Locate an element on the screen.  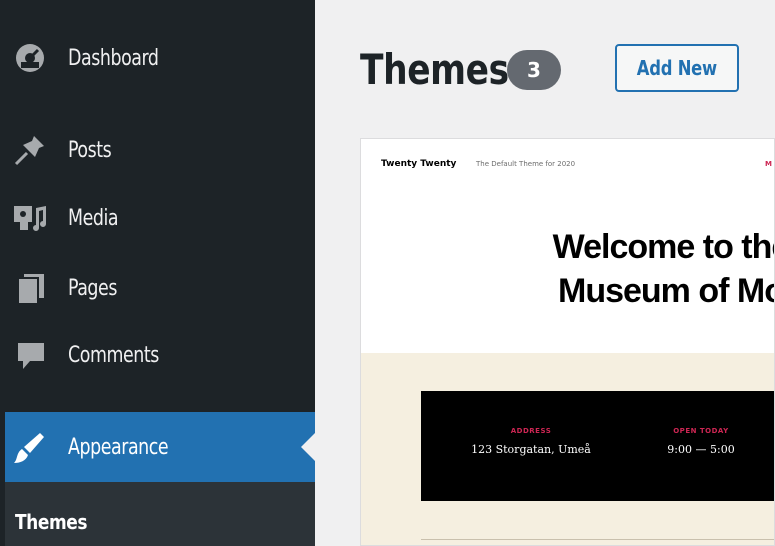
hours-label: OPEN TODAY is located at coordinates (701, 431).